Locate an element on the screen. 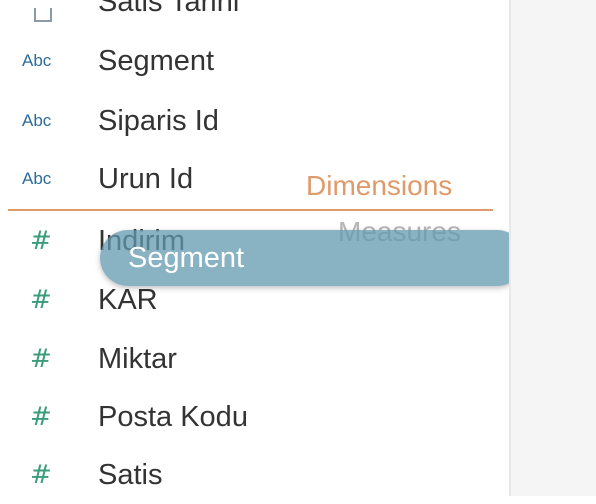  dimensions-measures-divider is located at coordinates (250, 210).